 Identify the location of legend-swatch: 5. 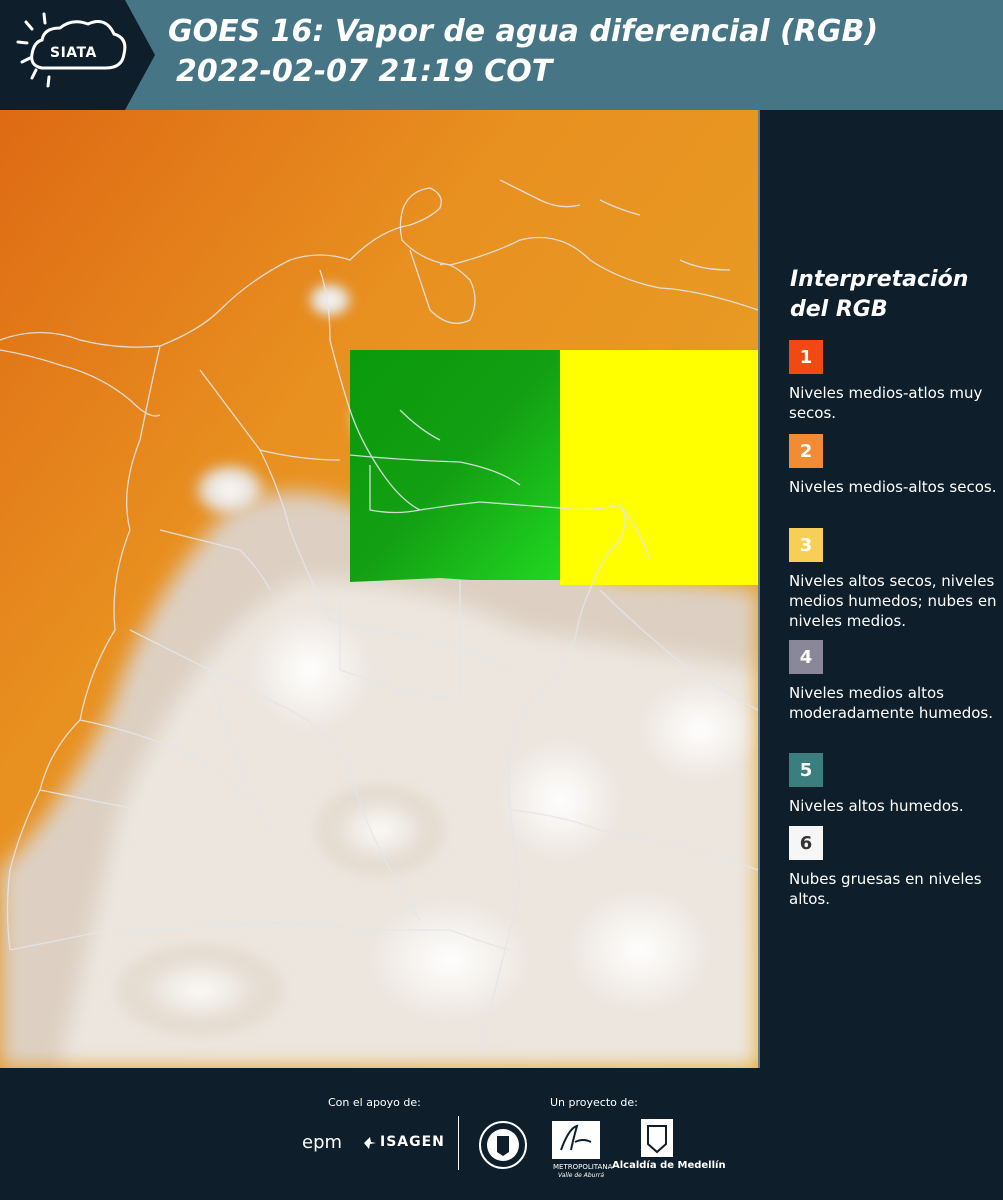
(806, 770).